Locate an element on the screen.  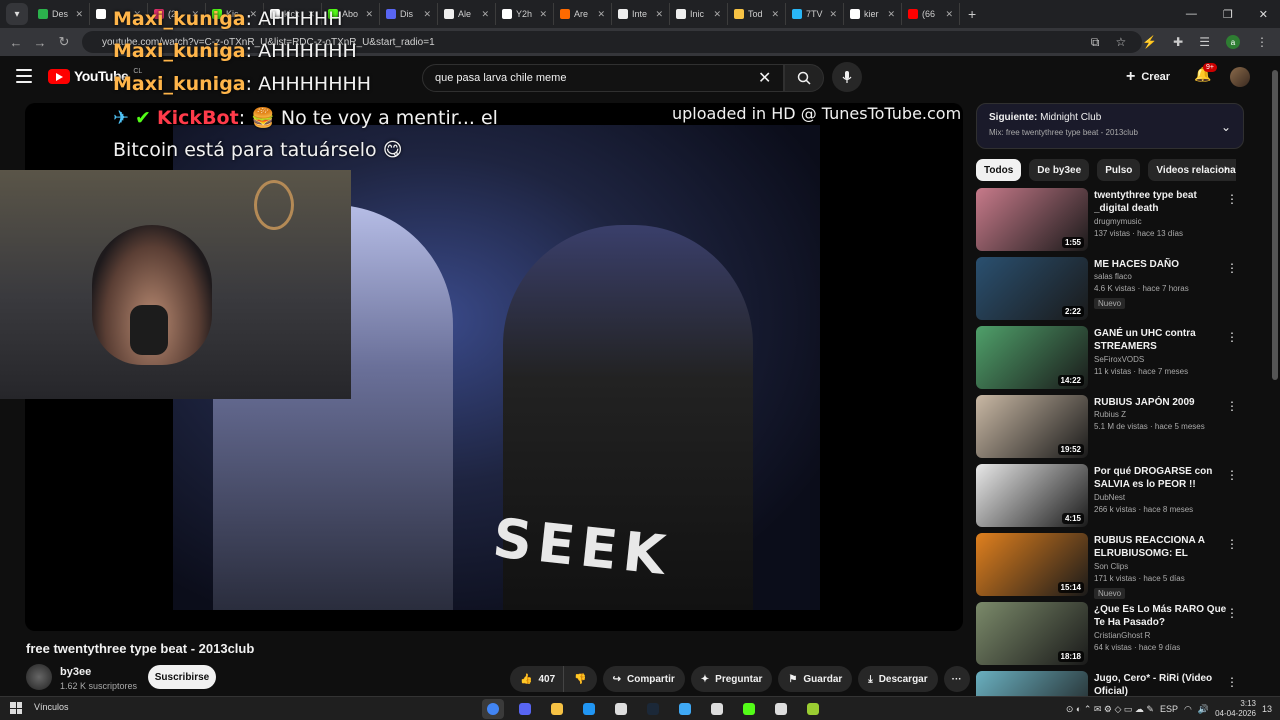
video-title: GANÉ un UHC contra STREAMERS is located at coordinates (1162, 340).